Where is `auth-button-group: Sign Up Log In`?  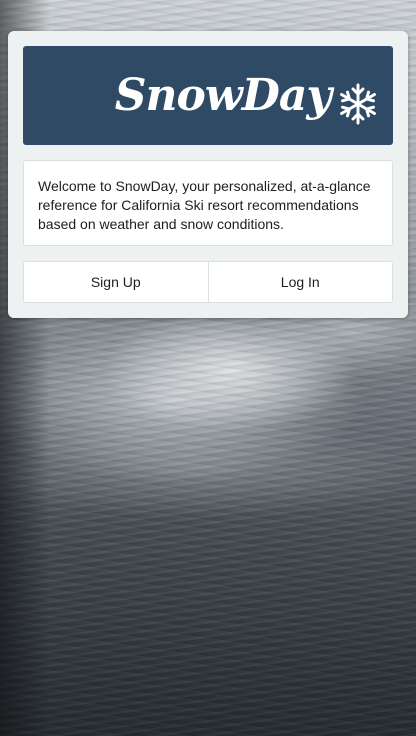
auth-button-group: Sign Up Log In is located at coordinates (208, 282).